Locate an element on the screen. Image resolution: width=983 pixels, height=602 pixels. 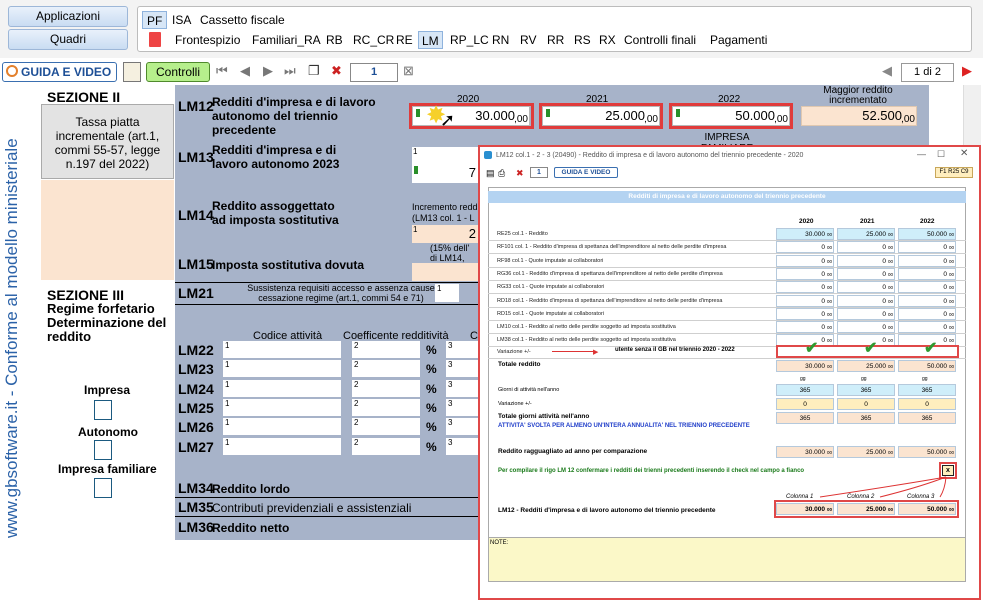
first-page-icon: ⏮ is located at coordinates (222, 71).